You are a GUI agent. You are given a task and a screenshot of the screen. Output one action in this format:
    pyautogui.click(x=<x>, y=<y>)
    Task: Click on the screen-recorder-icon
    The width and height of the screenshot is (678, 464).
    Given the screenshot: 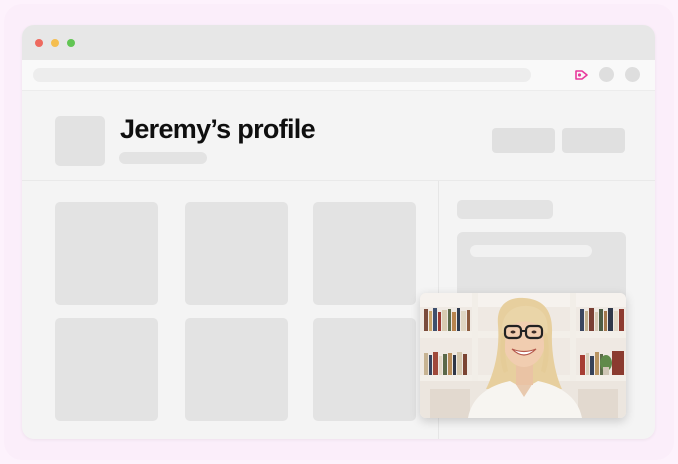 What is the action you would take?
    pyautogui.click(x=582, y=75)
    